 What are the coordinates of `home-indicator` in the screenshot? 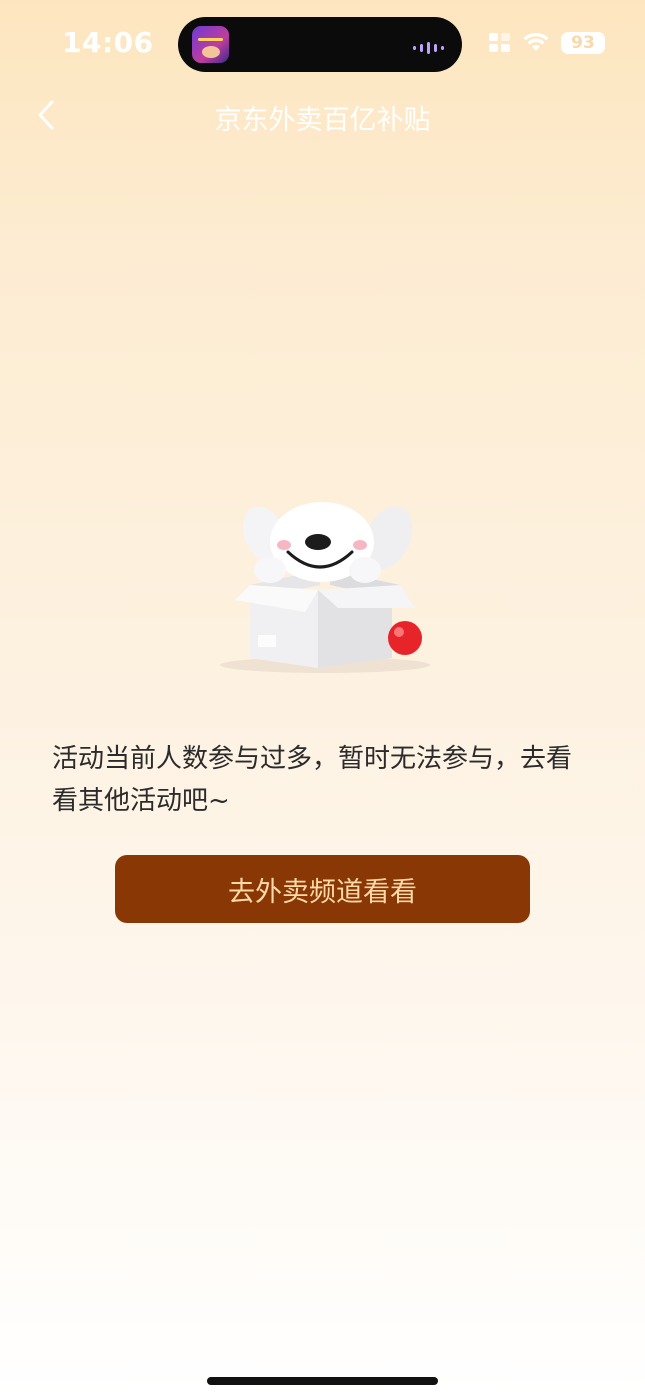 It's located at (322, 1381).